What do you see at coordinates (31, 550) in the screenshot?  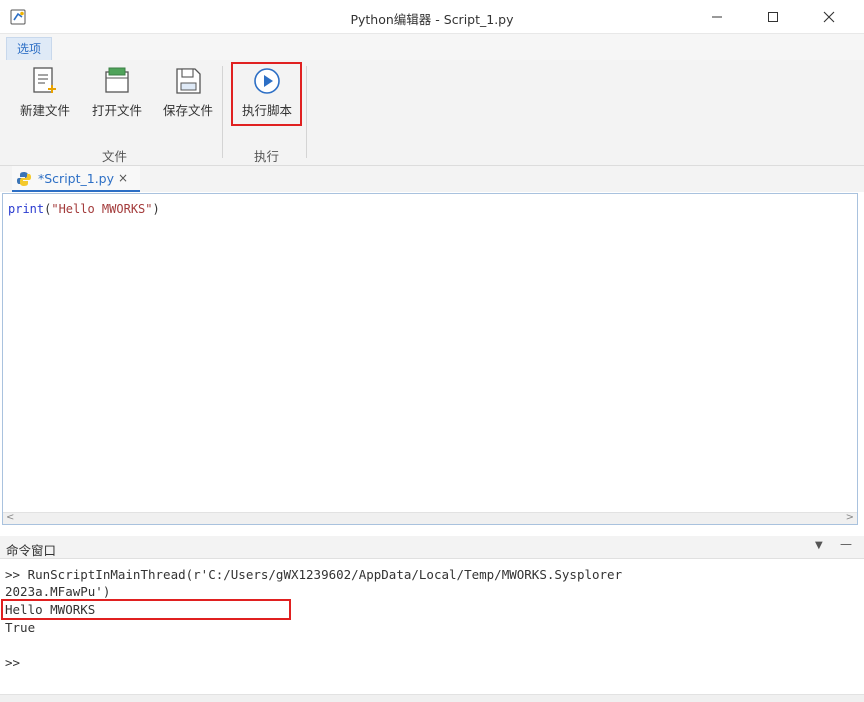 I see `command-window-title: 命令窗口` at bounding box center [31, 550].